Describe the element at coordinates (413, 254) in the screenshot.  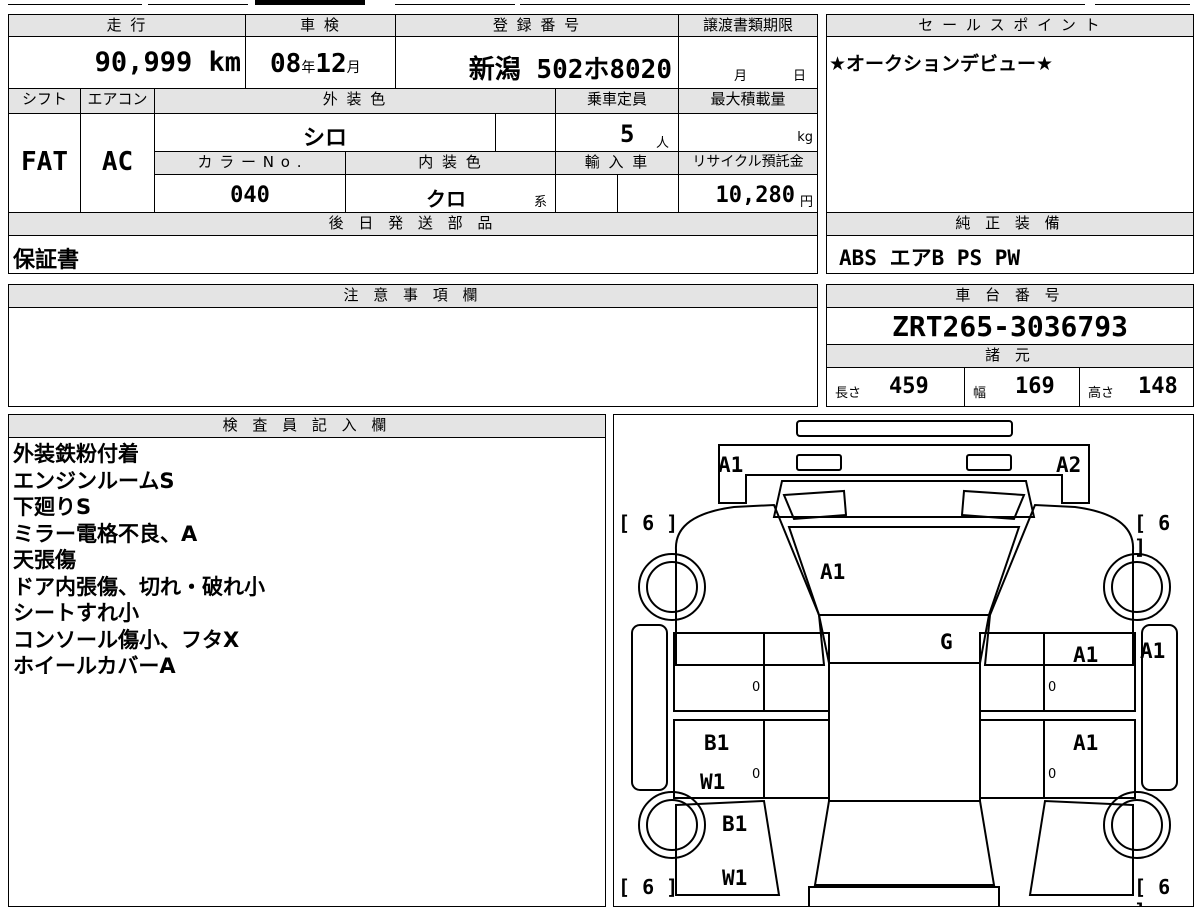
I see `later-parts-cell: 保証書` at that location.